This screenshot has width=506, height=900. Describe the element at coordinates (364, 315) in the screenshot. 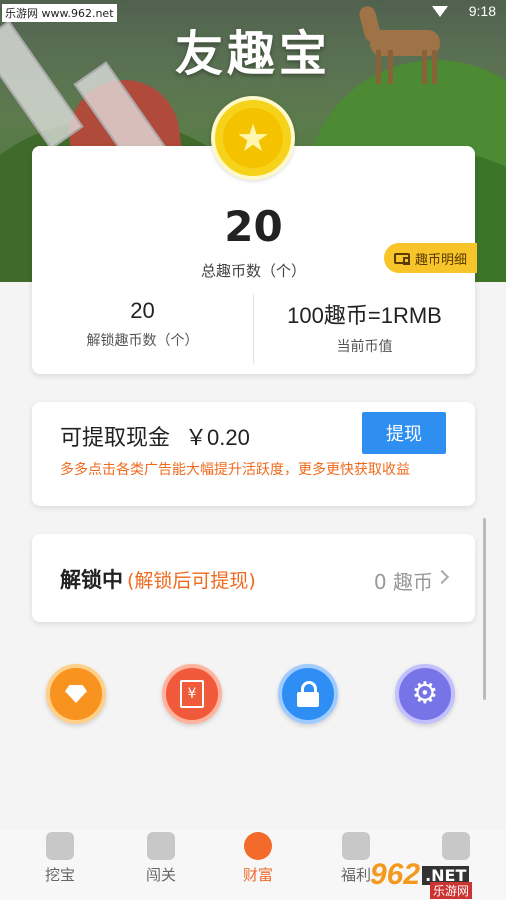

I see `exchange-rate-value: 100趣币=1RMB` at that location.